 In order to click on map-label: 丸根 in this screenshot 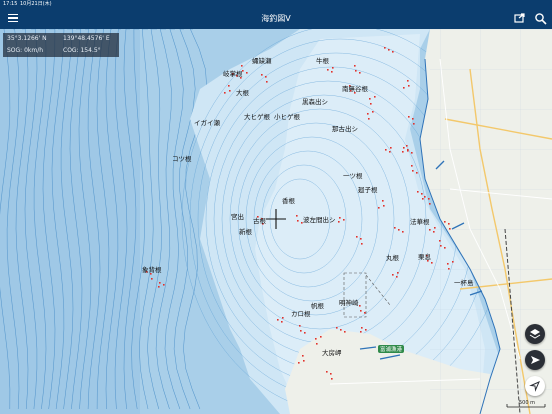, I will do `click(392, 258)`.